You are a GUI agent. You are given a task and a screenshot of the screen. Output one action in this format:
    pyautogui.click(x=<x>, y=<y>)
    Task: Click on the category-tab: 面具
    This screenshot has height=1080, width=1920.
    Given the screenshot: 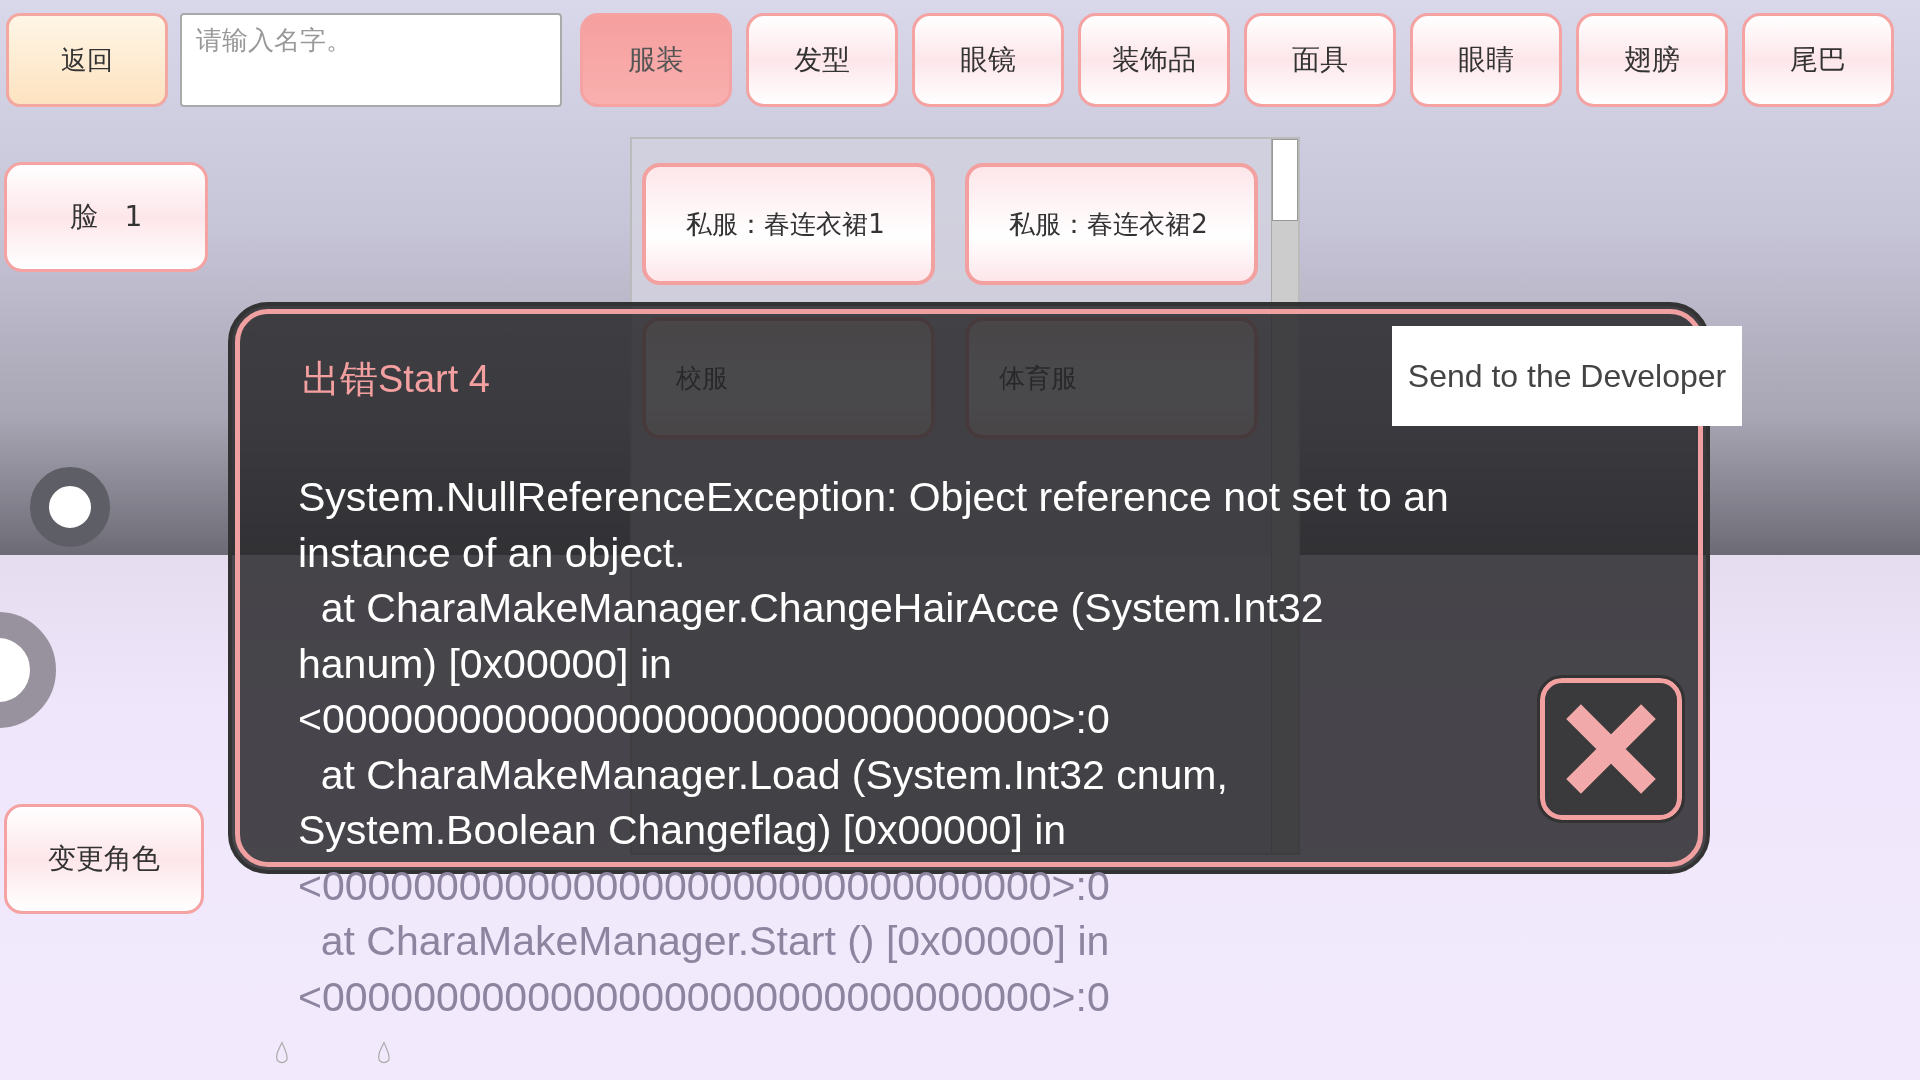 What is the action you would take?
    pyautogui.click(x=1320, y=60)
    